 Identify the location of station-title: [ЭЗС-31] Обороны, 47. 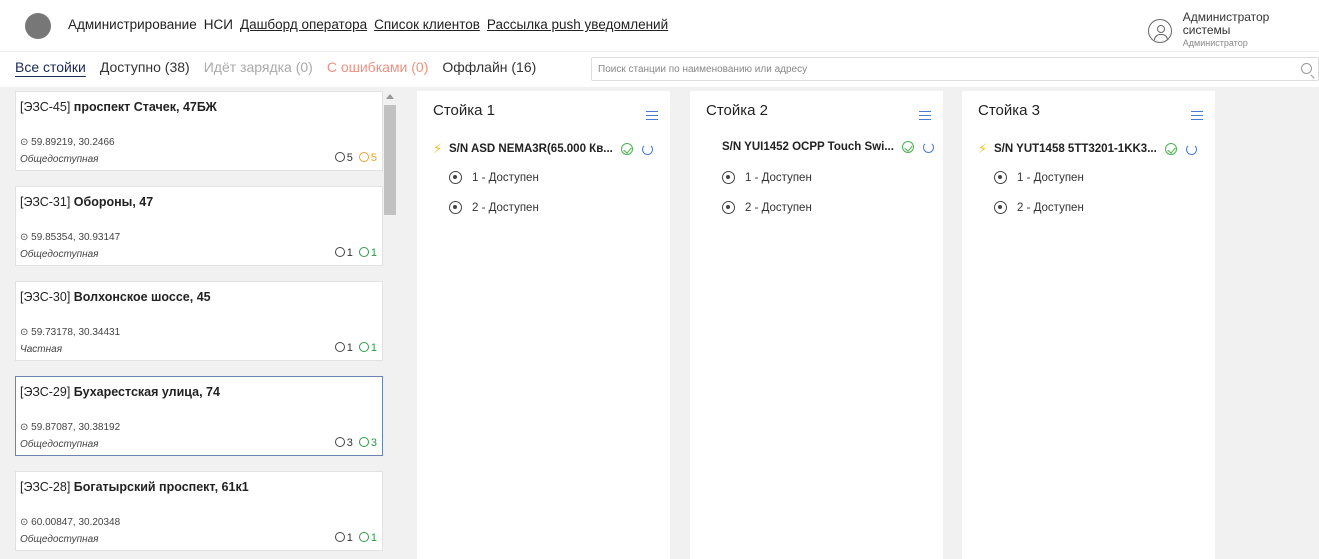
(199, 202).